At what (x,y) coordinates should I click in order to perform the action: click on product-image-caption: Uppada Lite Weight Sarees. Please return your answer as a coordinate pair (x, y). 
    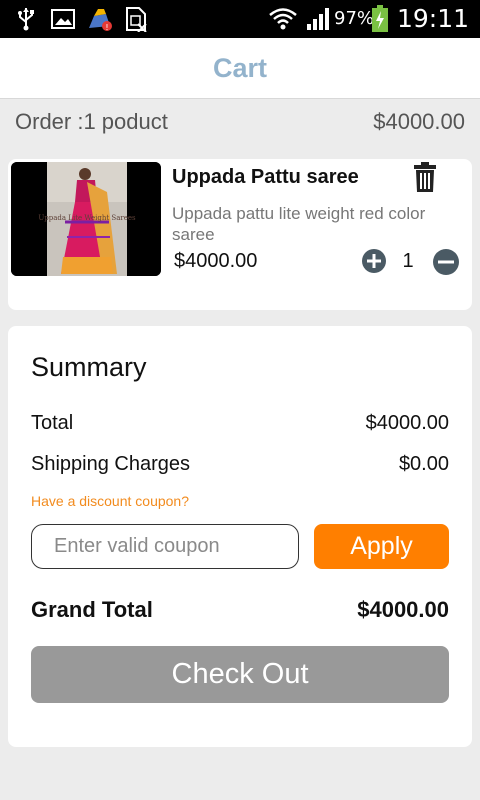
    Looking at the image, I should click on (87, 218).